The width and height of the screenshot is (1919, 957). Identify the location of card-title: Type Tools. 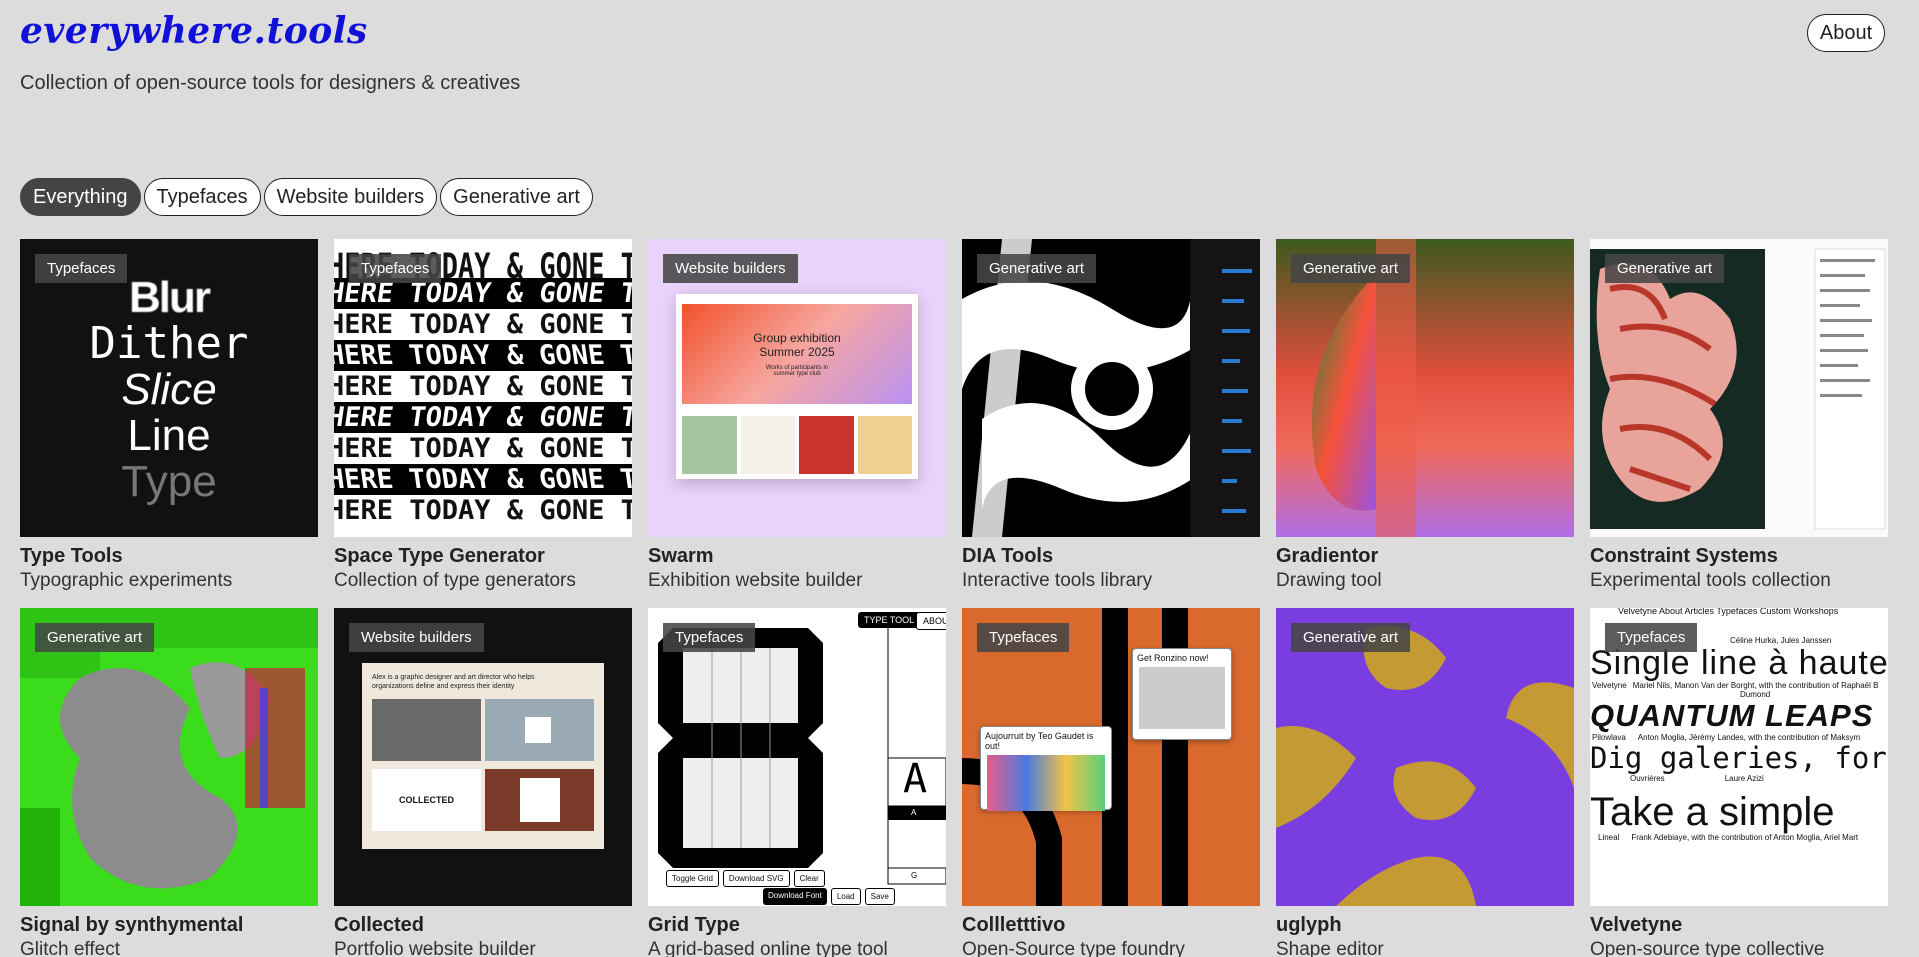
(71, 556).